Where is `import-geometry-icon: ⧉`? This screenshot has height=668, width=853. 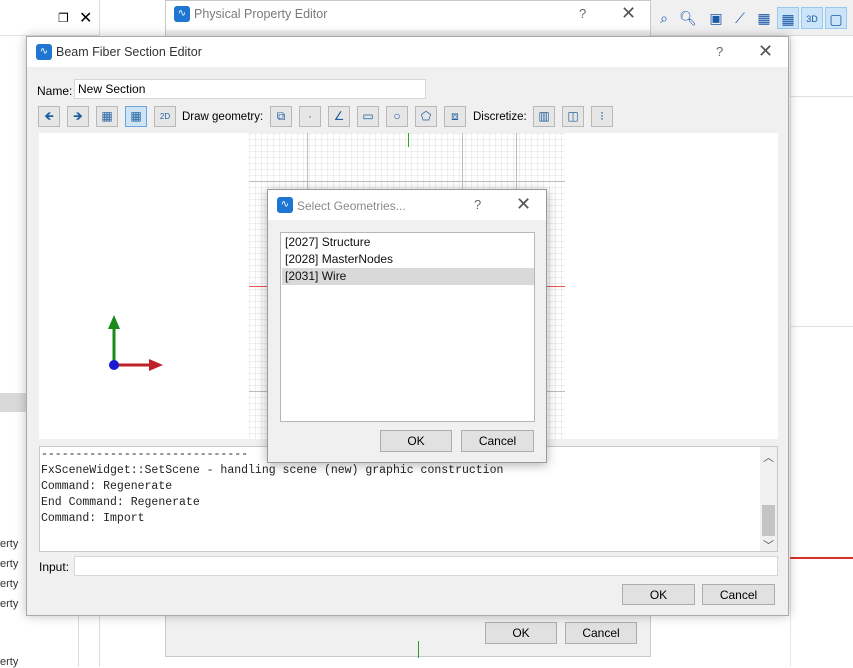 import-geometry-icon: ⧉ is located at coordinates (281, 116).